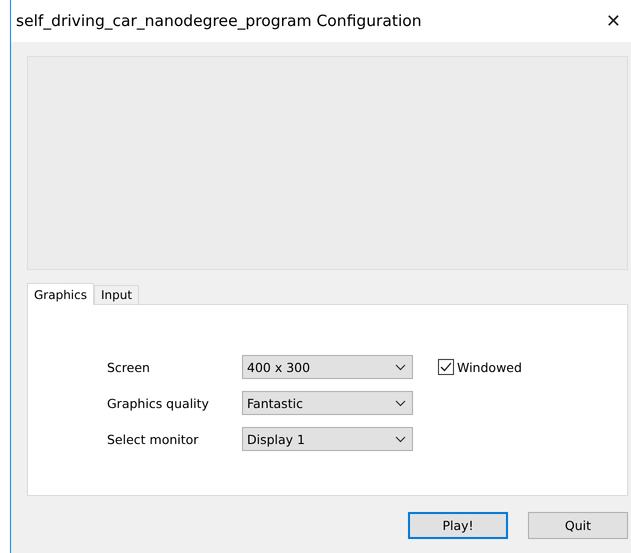 The height and width of the screenshot is (553, 631). What do you see at coordinates (458, 525) in the screenshot?
I see `dialog-button: Play!` at bounding box center [458, 525].